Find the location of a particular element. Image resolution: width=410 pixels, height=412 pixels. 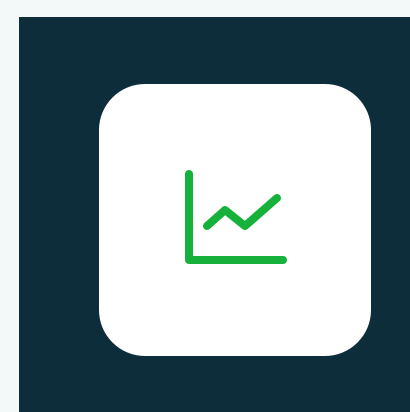

chart-line-icon is located at coordinates (236, 217).